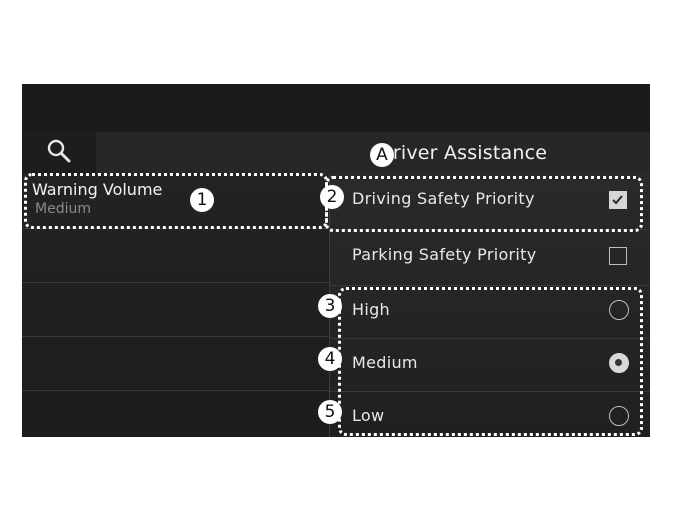 The height and width of the screenshot is (522, 674). I want to click on callout-marker-5: 5, so click(330, 412).